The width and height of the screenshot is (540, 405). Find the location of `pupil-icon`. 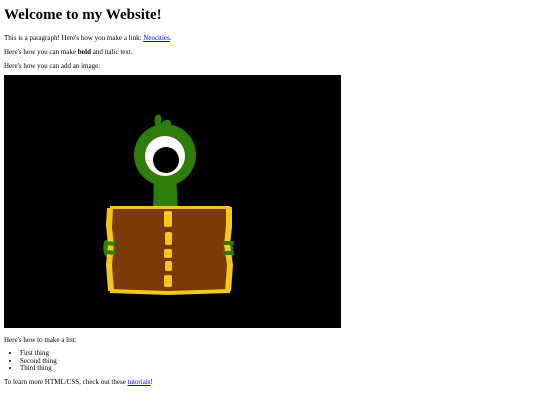

pupil-icon is located at coordinates (166, 160).